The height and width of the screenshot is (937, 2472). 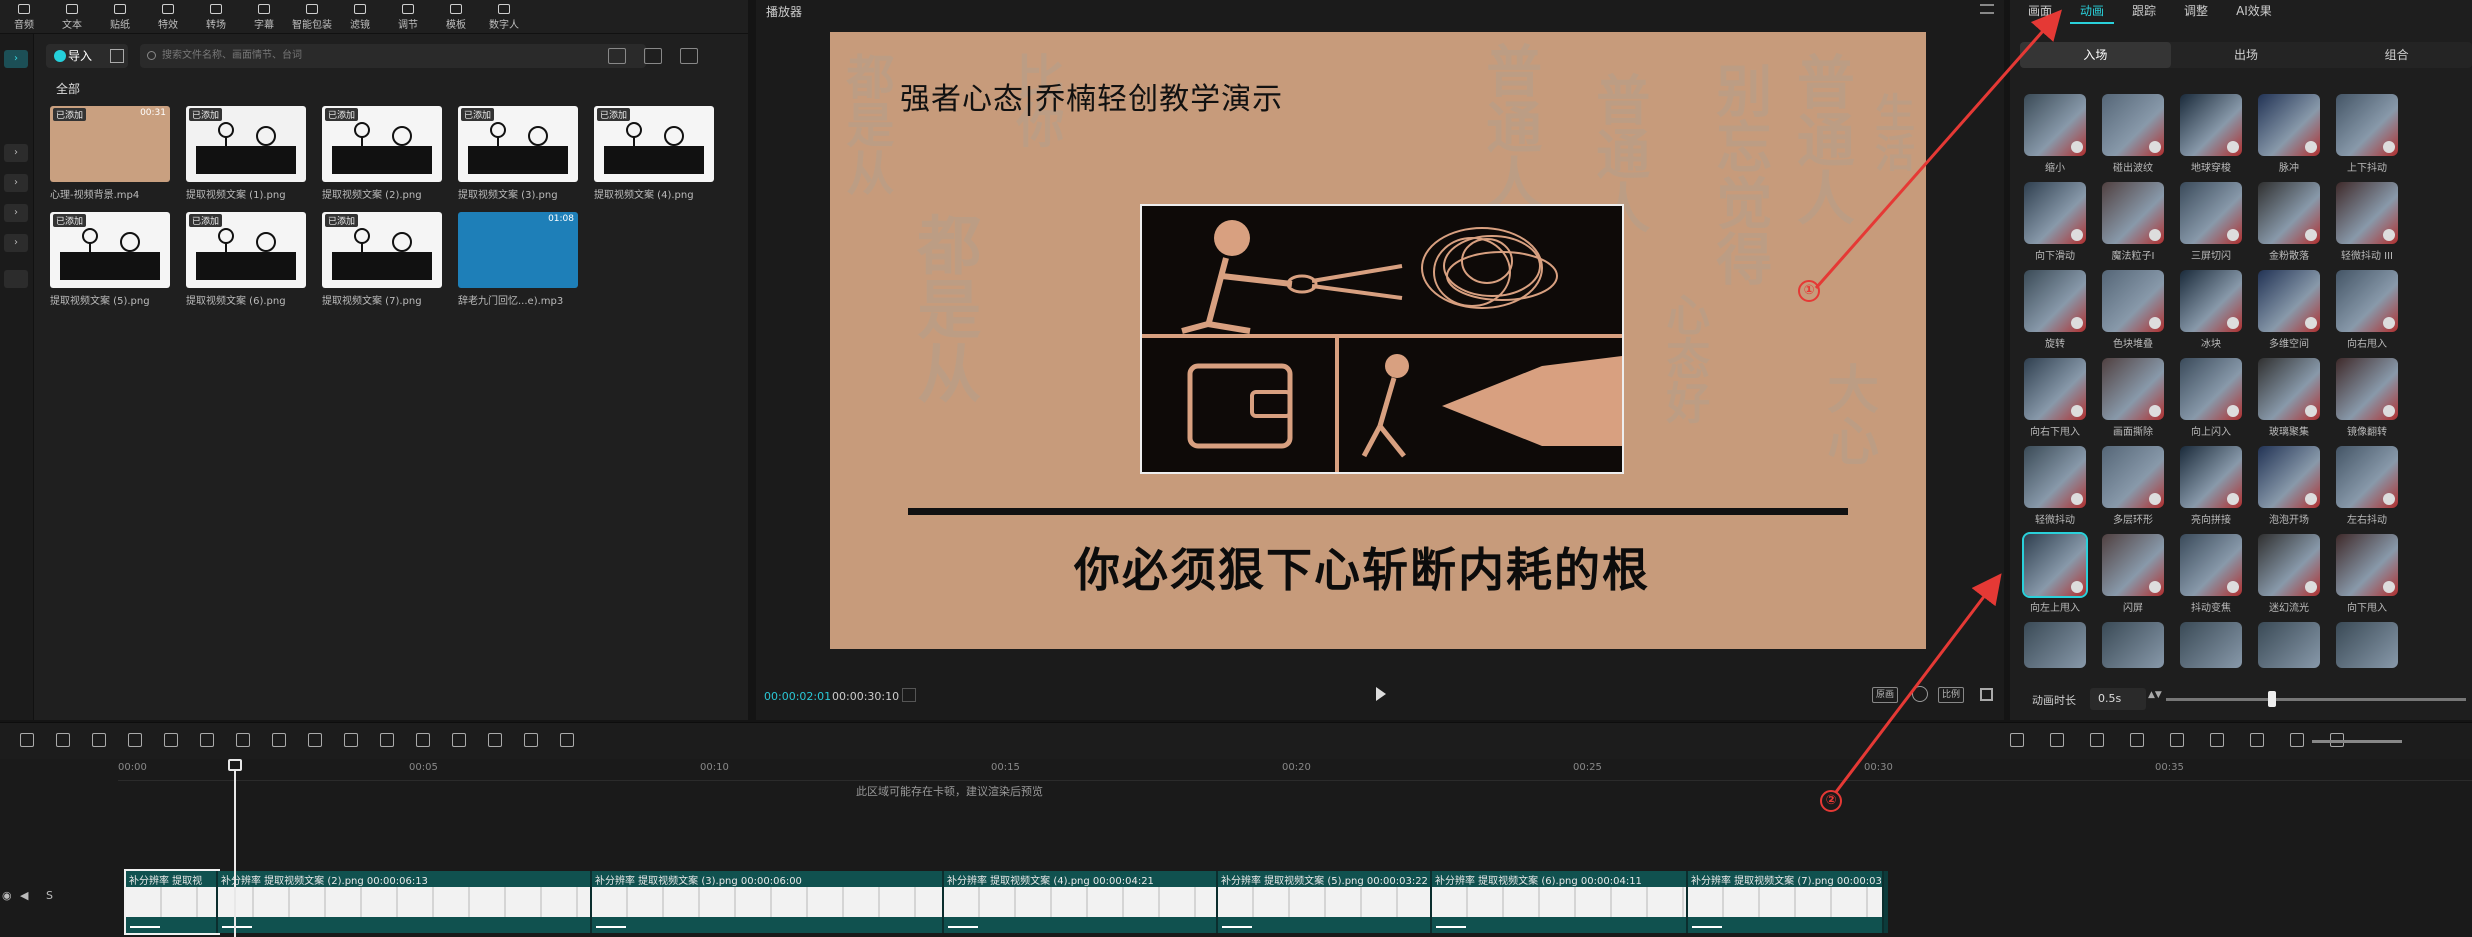 What do you see at coordinates (1938, 401) in the screenshot?
I see `annotation-arrows` at bounding box center [1938, 401].